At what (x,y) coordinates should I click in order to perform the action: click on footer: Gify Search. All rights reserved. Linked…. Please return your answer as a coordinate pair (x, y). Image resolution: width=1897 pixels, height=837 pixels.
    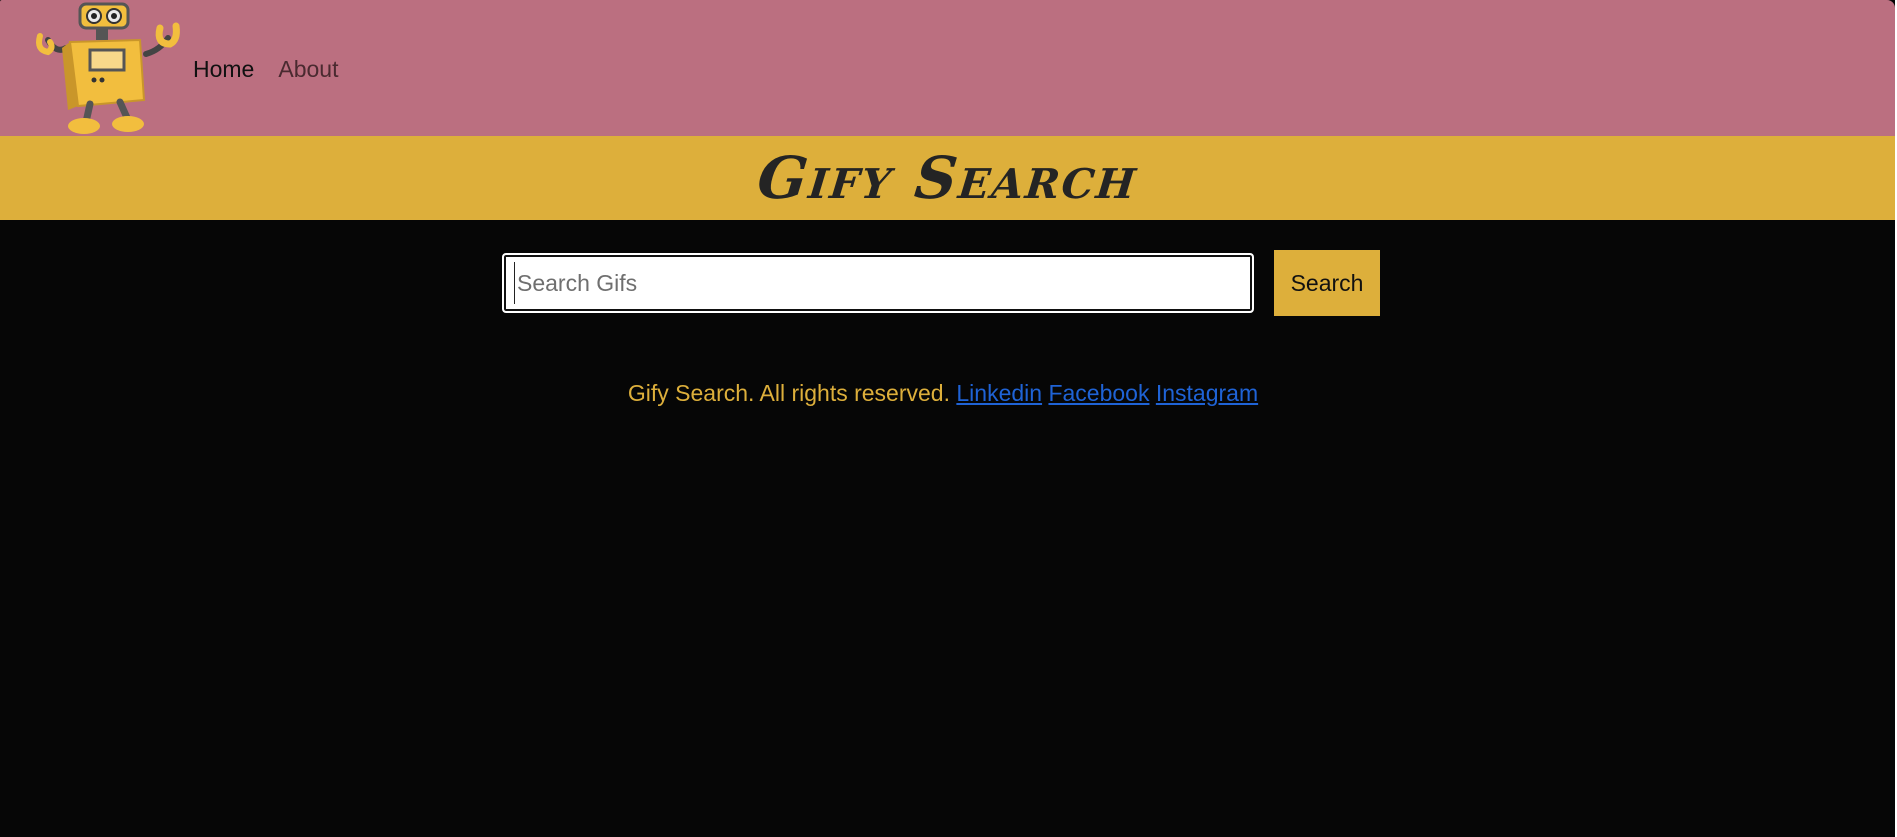
    Looking at the image, I should click on (943, 393).